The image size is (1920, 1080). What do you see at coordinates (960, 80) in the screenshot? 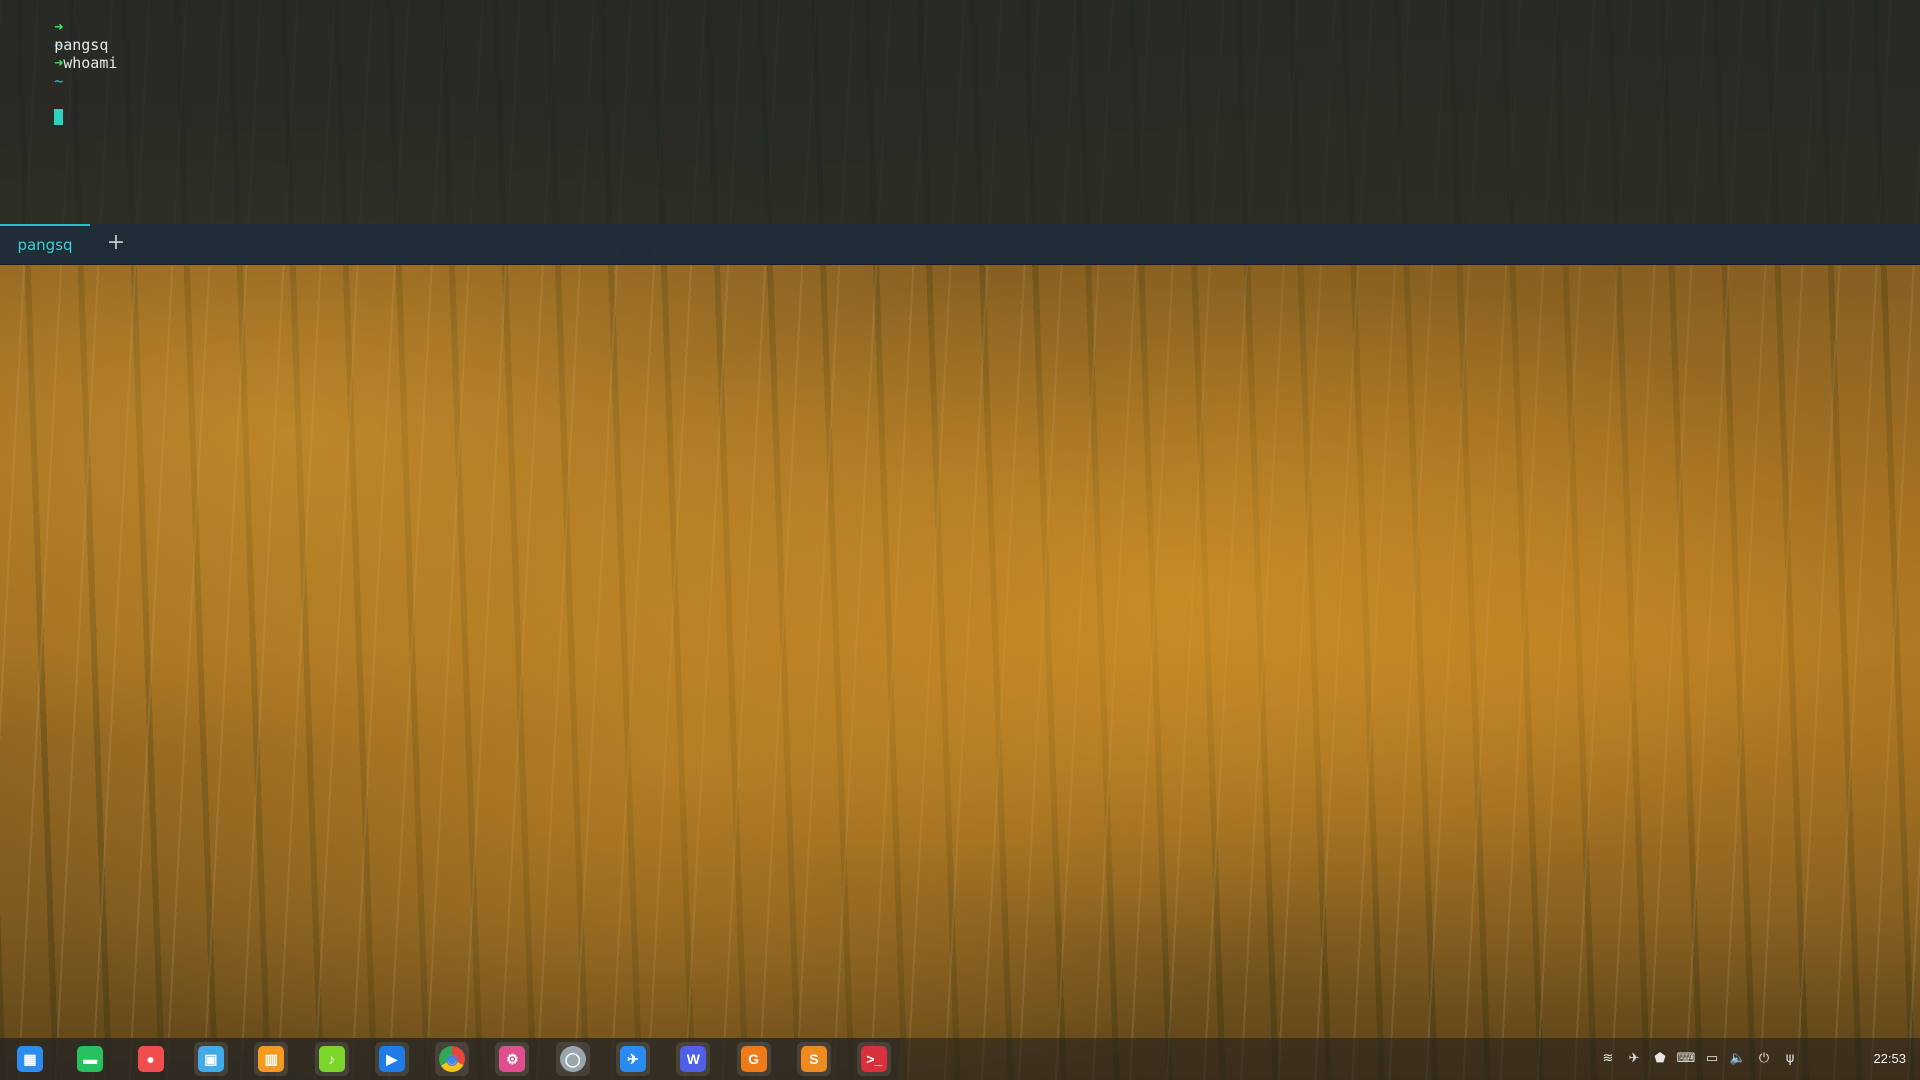
I see `terminal-line: ➜ ~` at bounding box center [960, 80].